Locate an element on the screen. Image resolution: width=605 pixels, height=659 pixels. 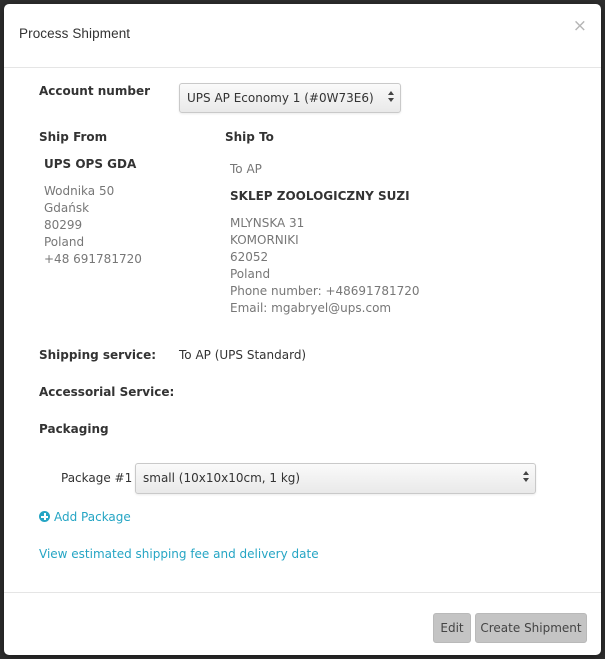
ship-from-heading: Ship From is located at coordinates (73, 137).